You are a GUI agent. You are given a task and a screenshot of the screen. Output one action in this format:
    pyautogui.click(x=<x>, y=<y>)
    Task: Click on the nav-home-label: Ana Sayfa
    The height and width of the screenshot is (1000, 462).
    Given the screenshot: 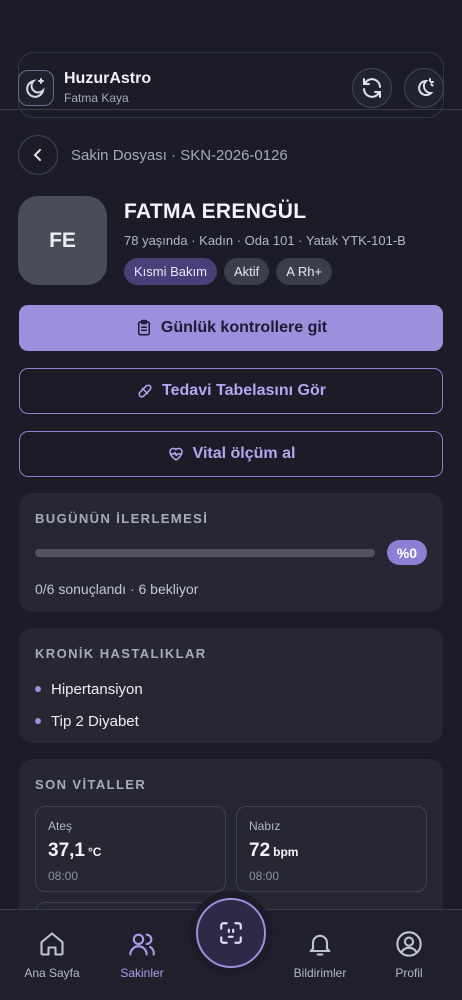 What is the action you would take?
    pyautogui.click(x=52, y=973)
    